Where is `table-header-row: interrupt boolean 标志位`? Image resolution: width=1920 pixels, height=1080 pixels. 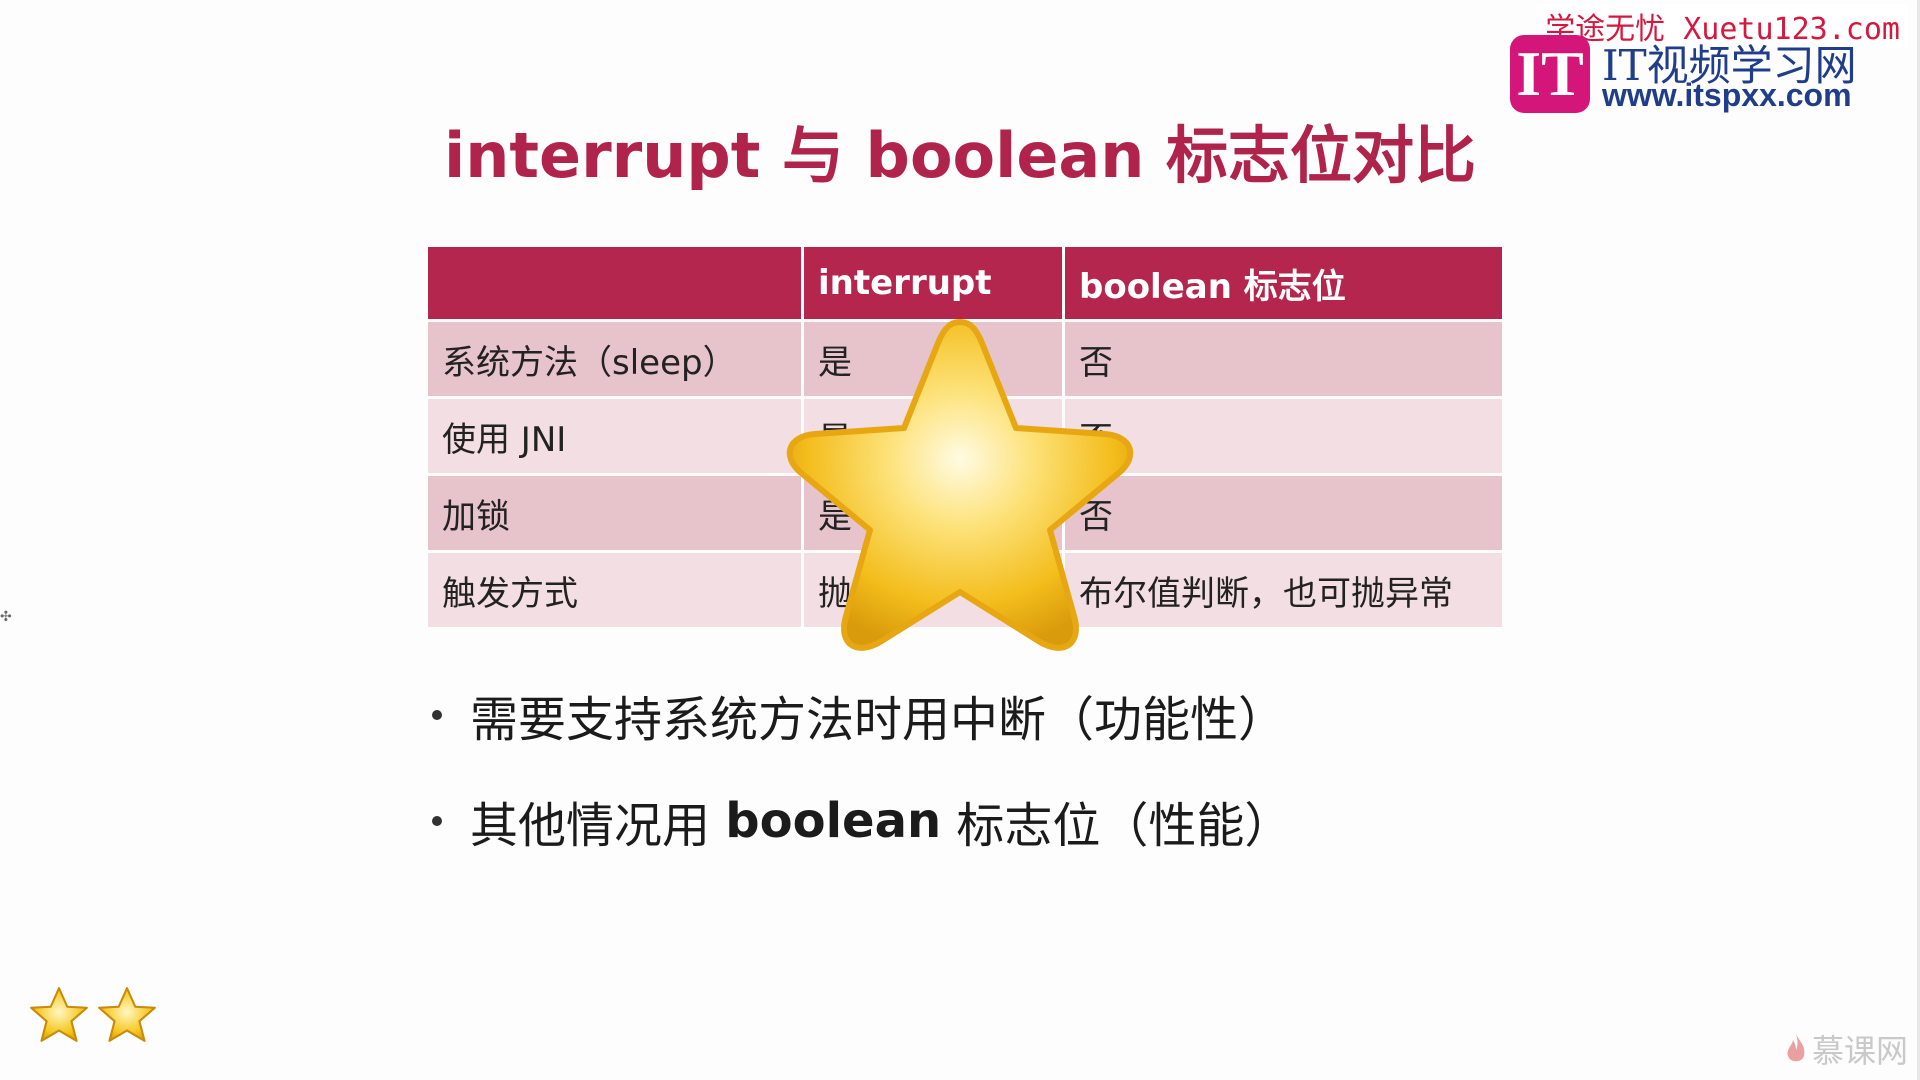
table-header-row: interrupt boolean 标志位 is located at coordinates (965, 283).